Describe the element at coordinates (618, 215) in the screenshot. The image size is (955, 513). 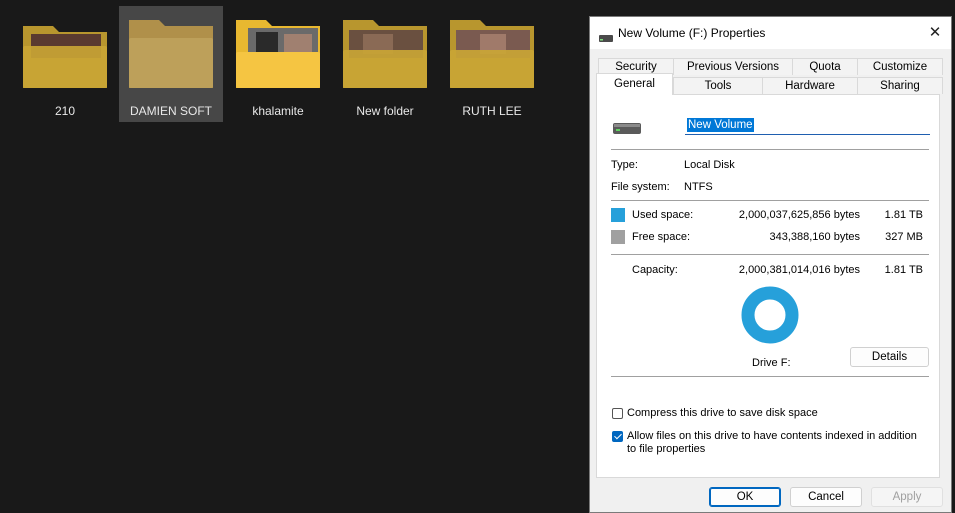
I see `used-space-swatch` at that location.